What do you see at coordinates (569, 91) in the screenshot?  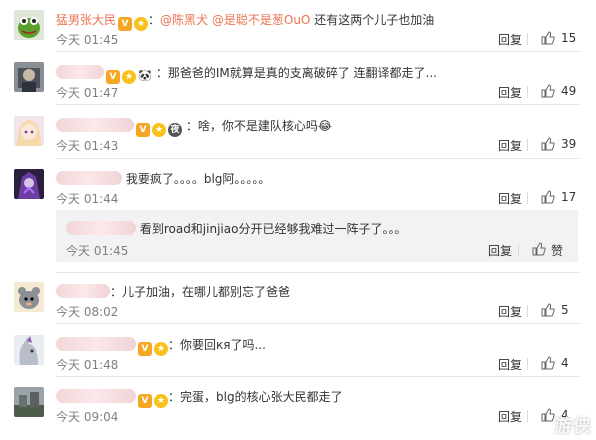 I see `like-count: 49` at bounding box center [569, 91].